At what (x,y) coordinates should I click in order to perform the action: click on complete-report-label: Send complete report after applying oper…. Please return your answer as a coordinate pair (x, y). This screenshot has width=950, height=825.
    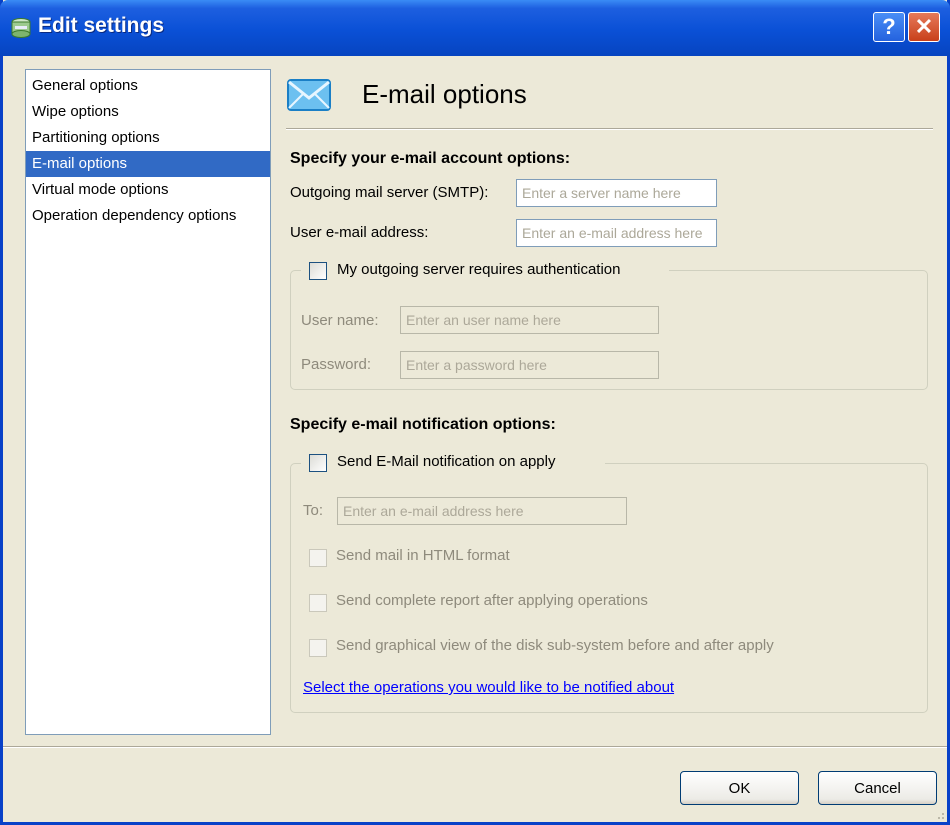
    Looking at the image, I should click on (492, 600).